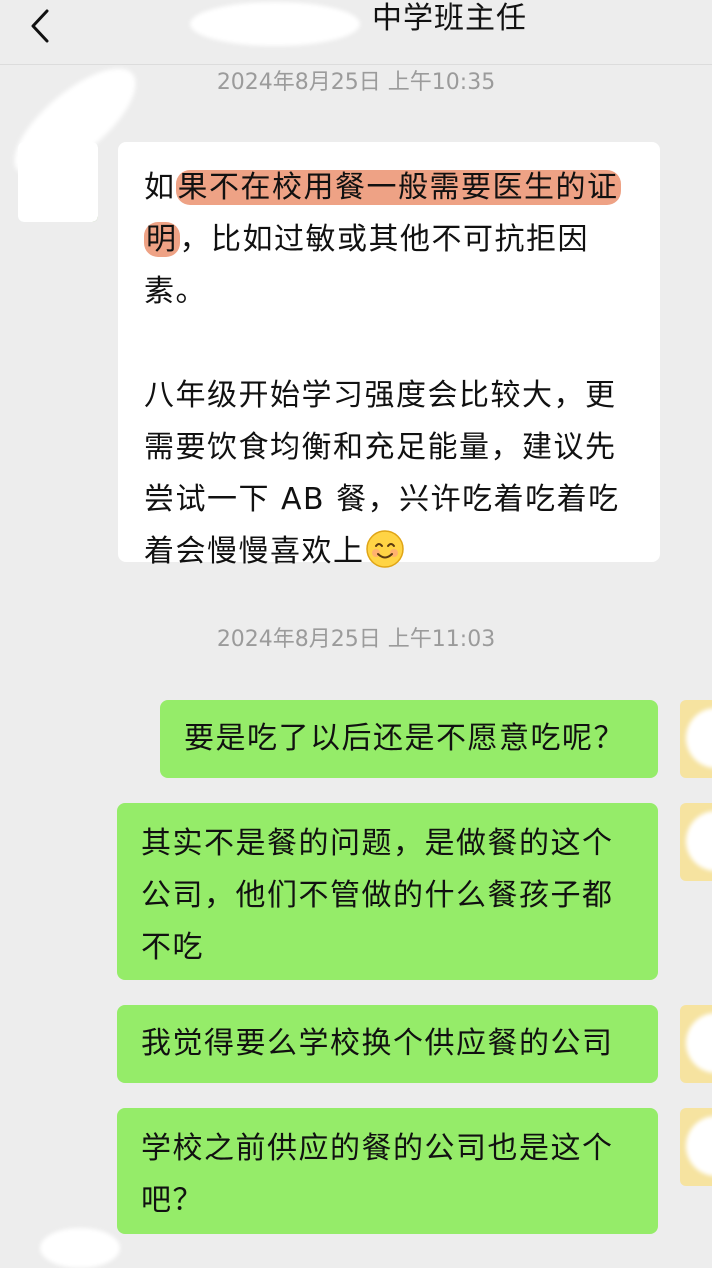  What do you see at coordinates (160, 187) in the screenshot?
I see `message-text: 如` at bounding box center [160, 187].